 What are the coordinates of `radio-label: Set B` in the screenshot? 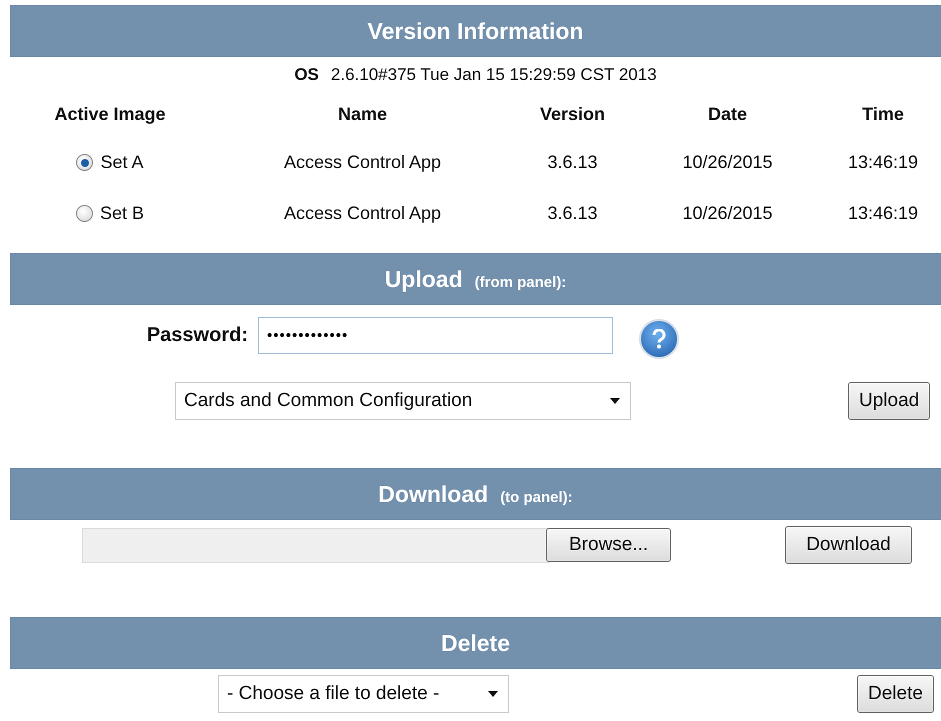 It's located at (122, 213).